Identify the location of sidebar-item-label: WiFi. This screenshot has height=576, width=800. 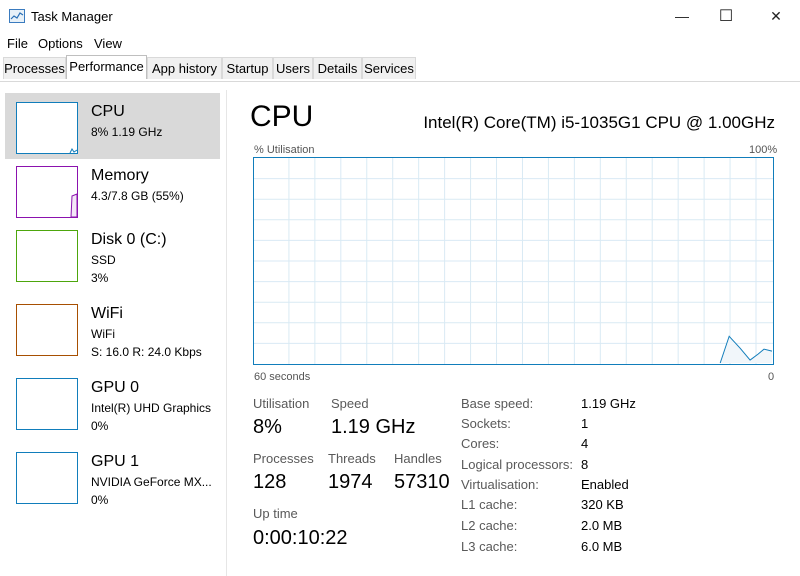
(107, 313).